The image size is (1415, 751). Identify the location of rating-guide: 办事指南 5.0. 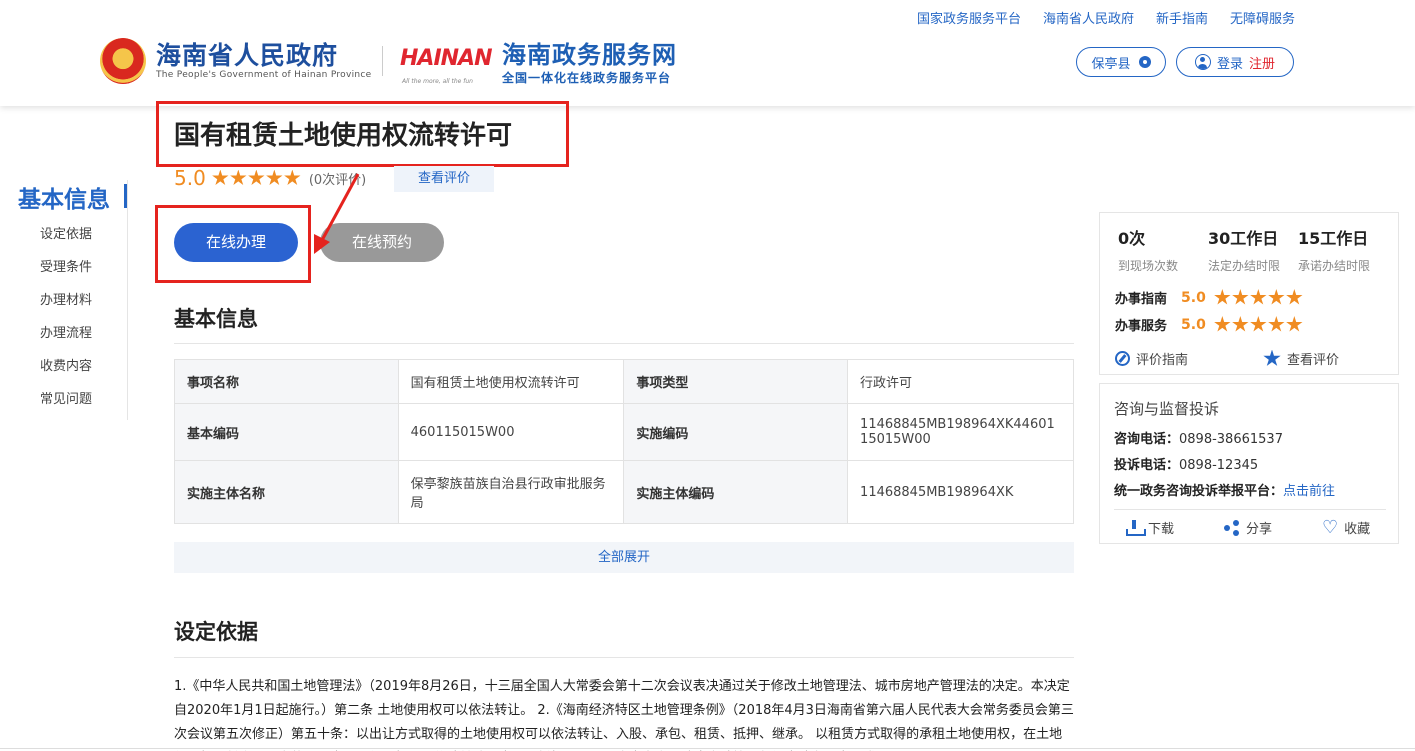
(1209, 297).